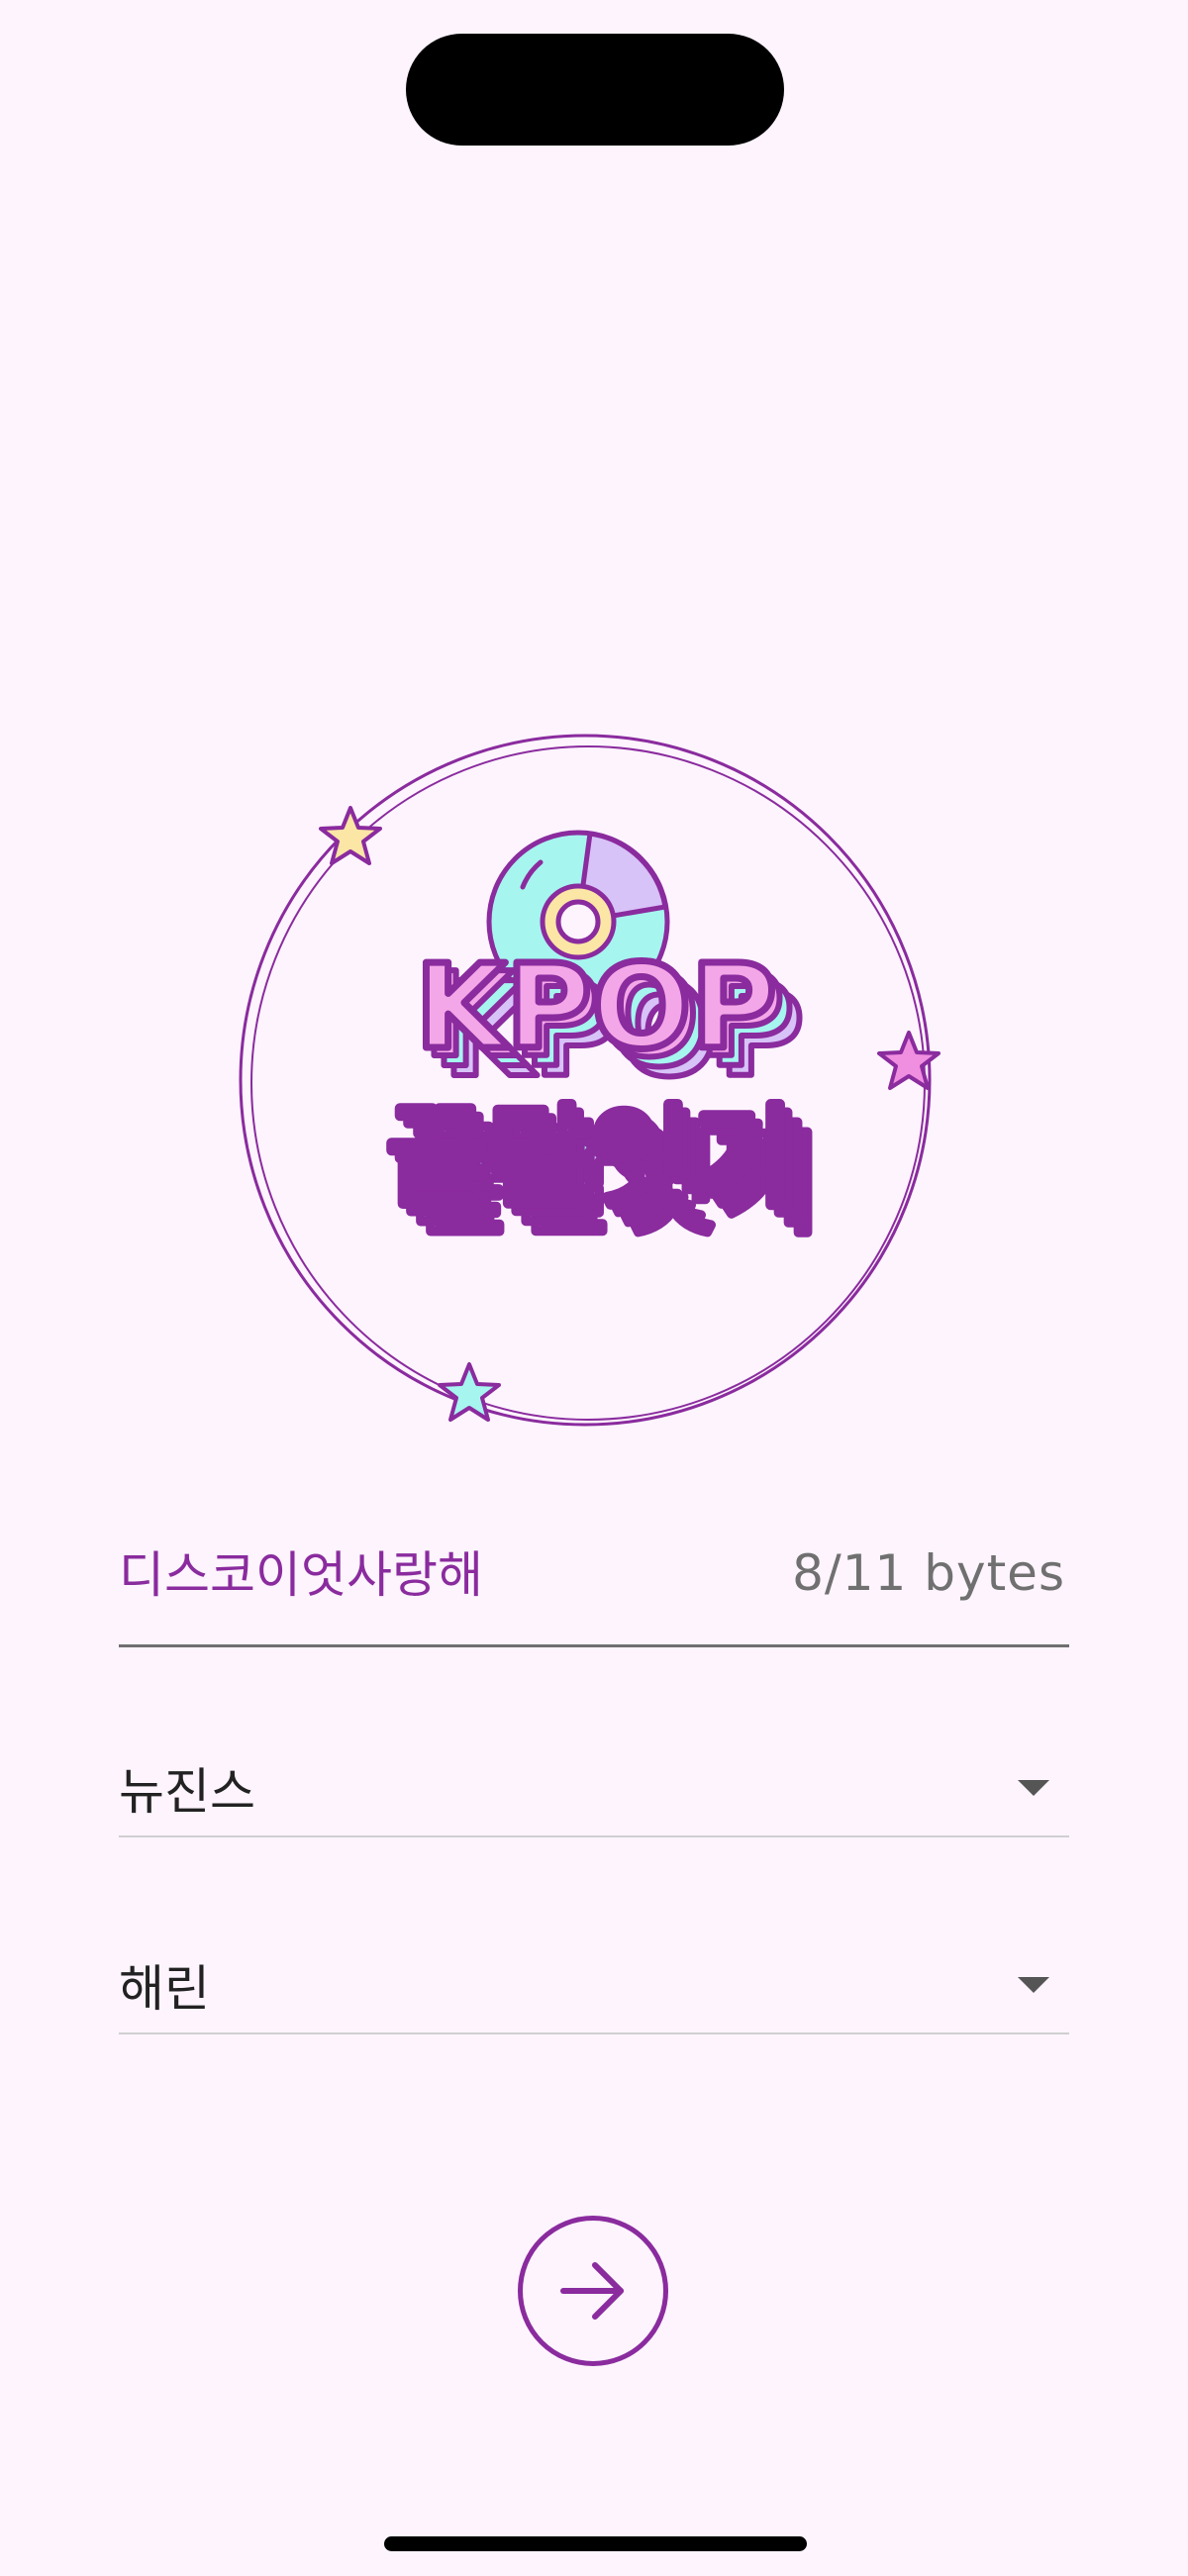  I want to click on nickname-input, so click(455, 1571).